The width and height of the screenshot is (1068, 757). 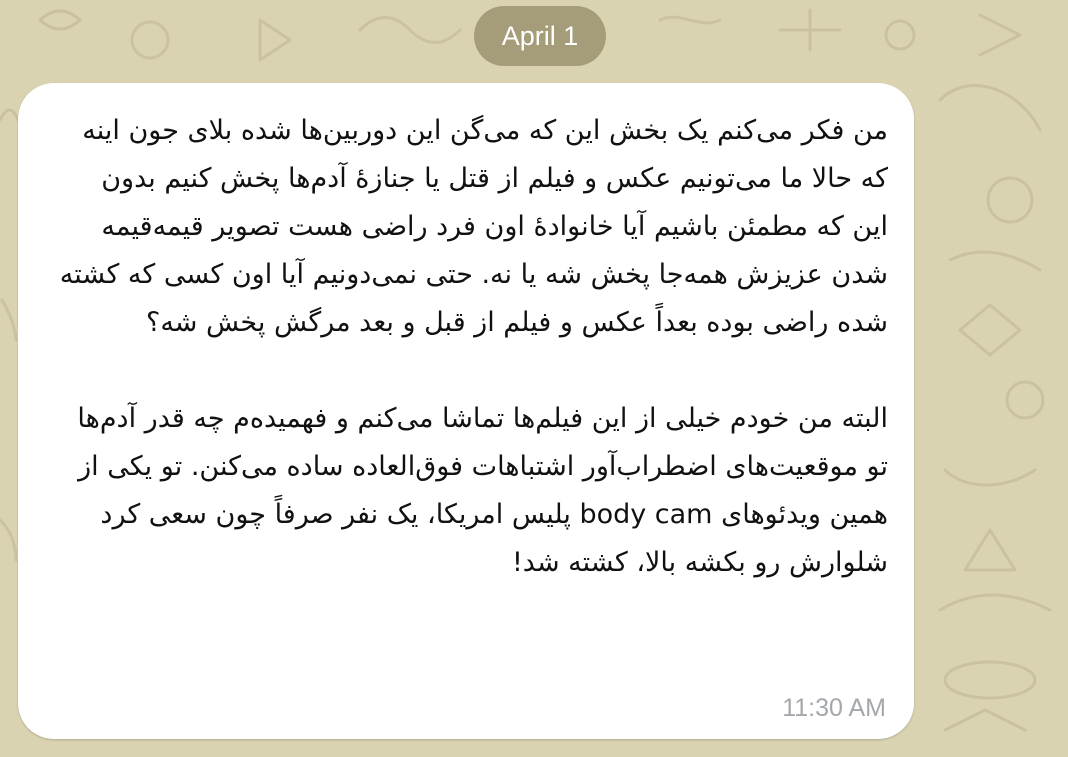 I want to click on message-timestamp: 11:30 AM, so click(x=834, y=708).